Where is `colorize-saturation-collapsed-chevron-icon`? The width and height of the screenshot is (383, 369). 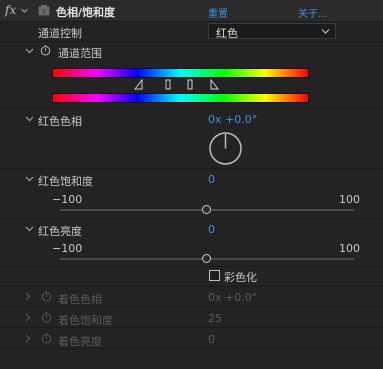 colorize-saturation-collapsed-chevron-icon is located at coordinates (28, 317).